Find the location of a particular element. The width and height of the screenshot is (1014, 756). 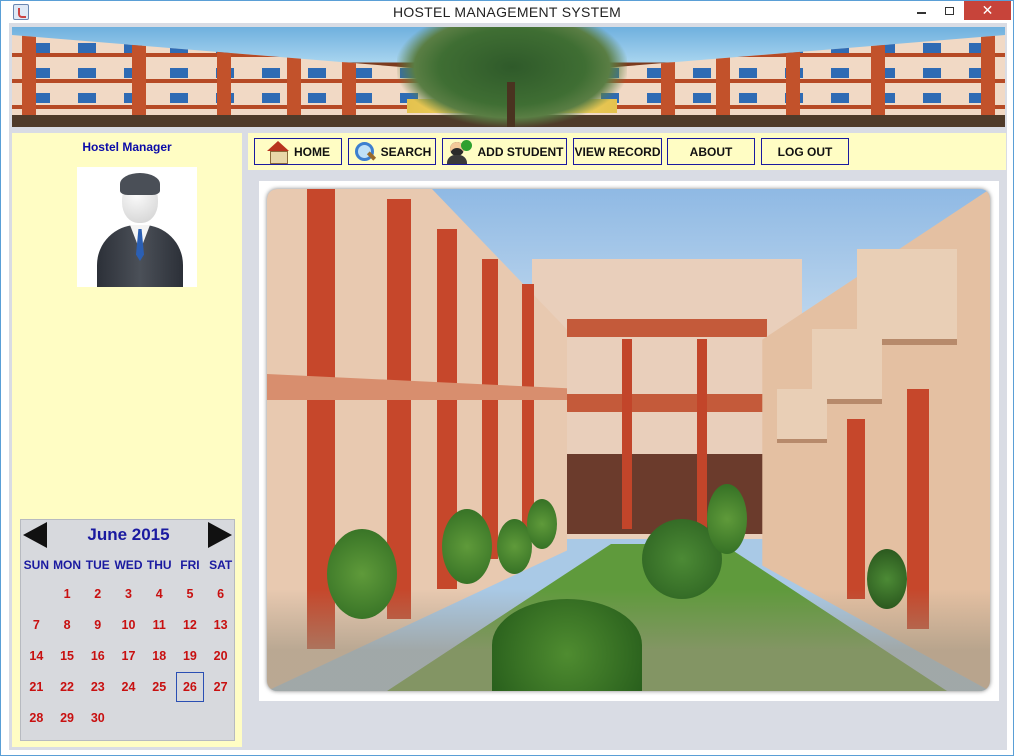

calendar-day: 10 is located at coordinates (128, 628).